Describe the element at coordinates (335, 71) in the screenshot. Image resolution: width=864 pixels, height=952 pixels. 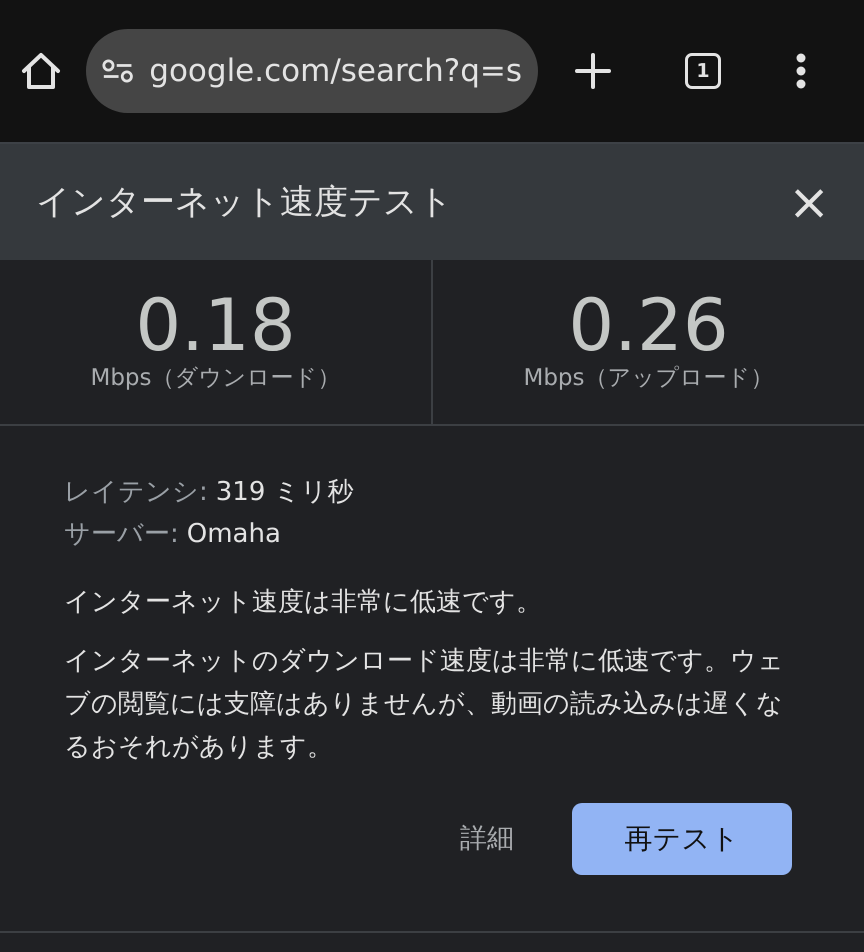
I see `url-text: google.com/search?q=s` at that location.